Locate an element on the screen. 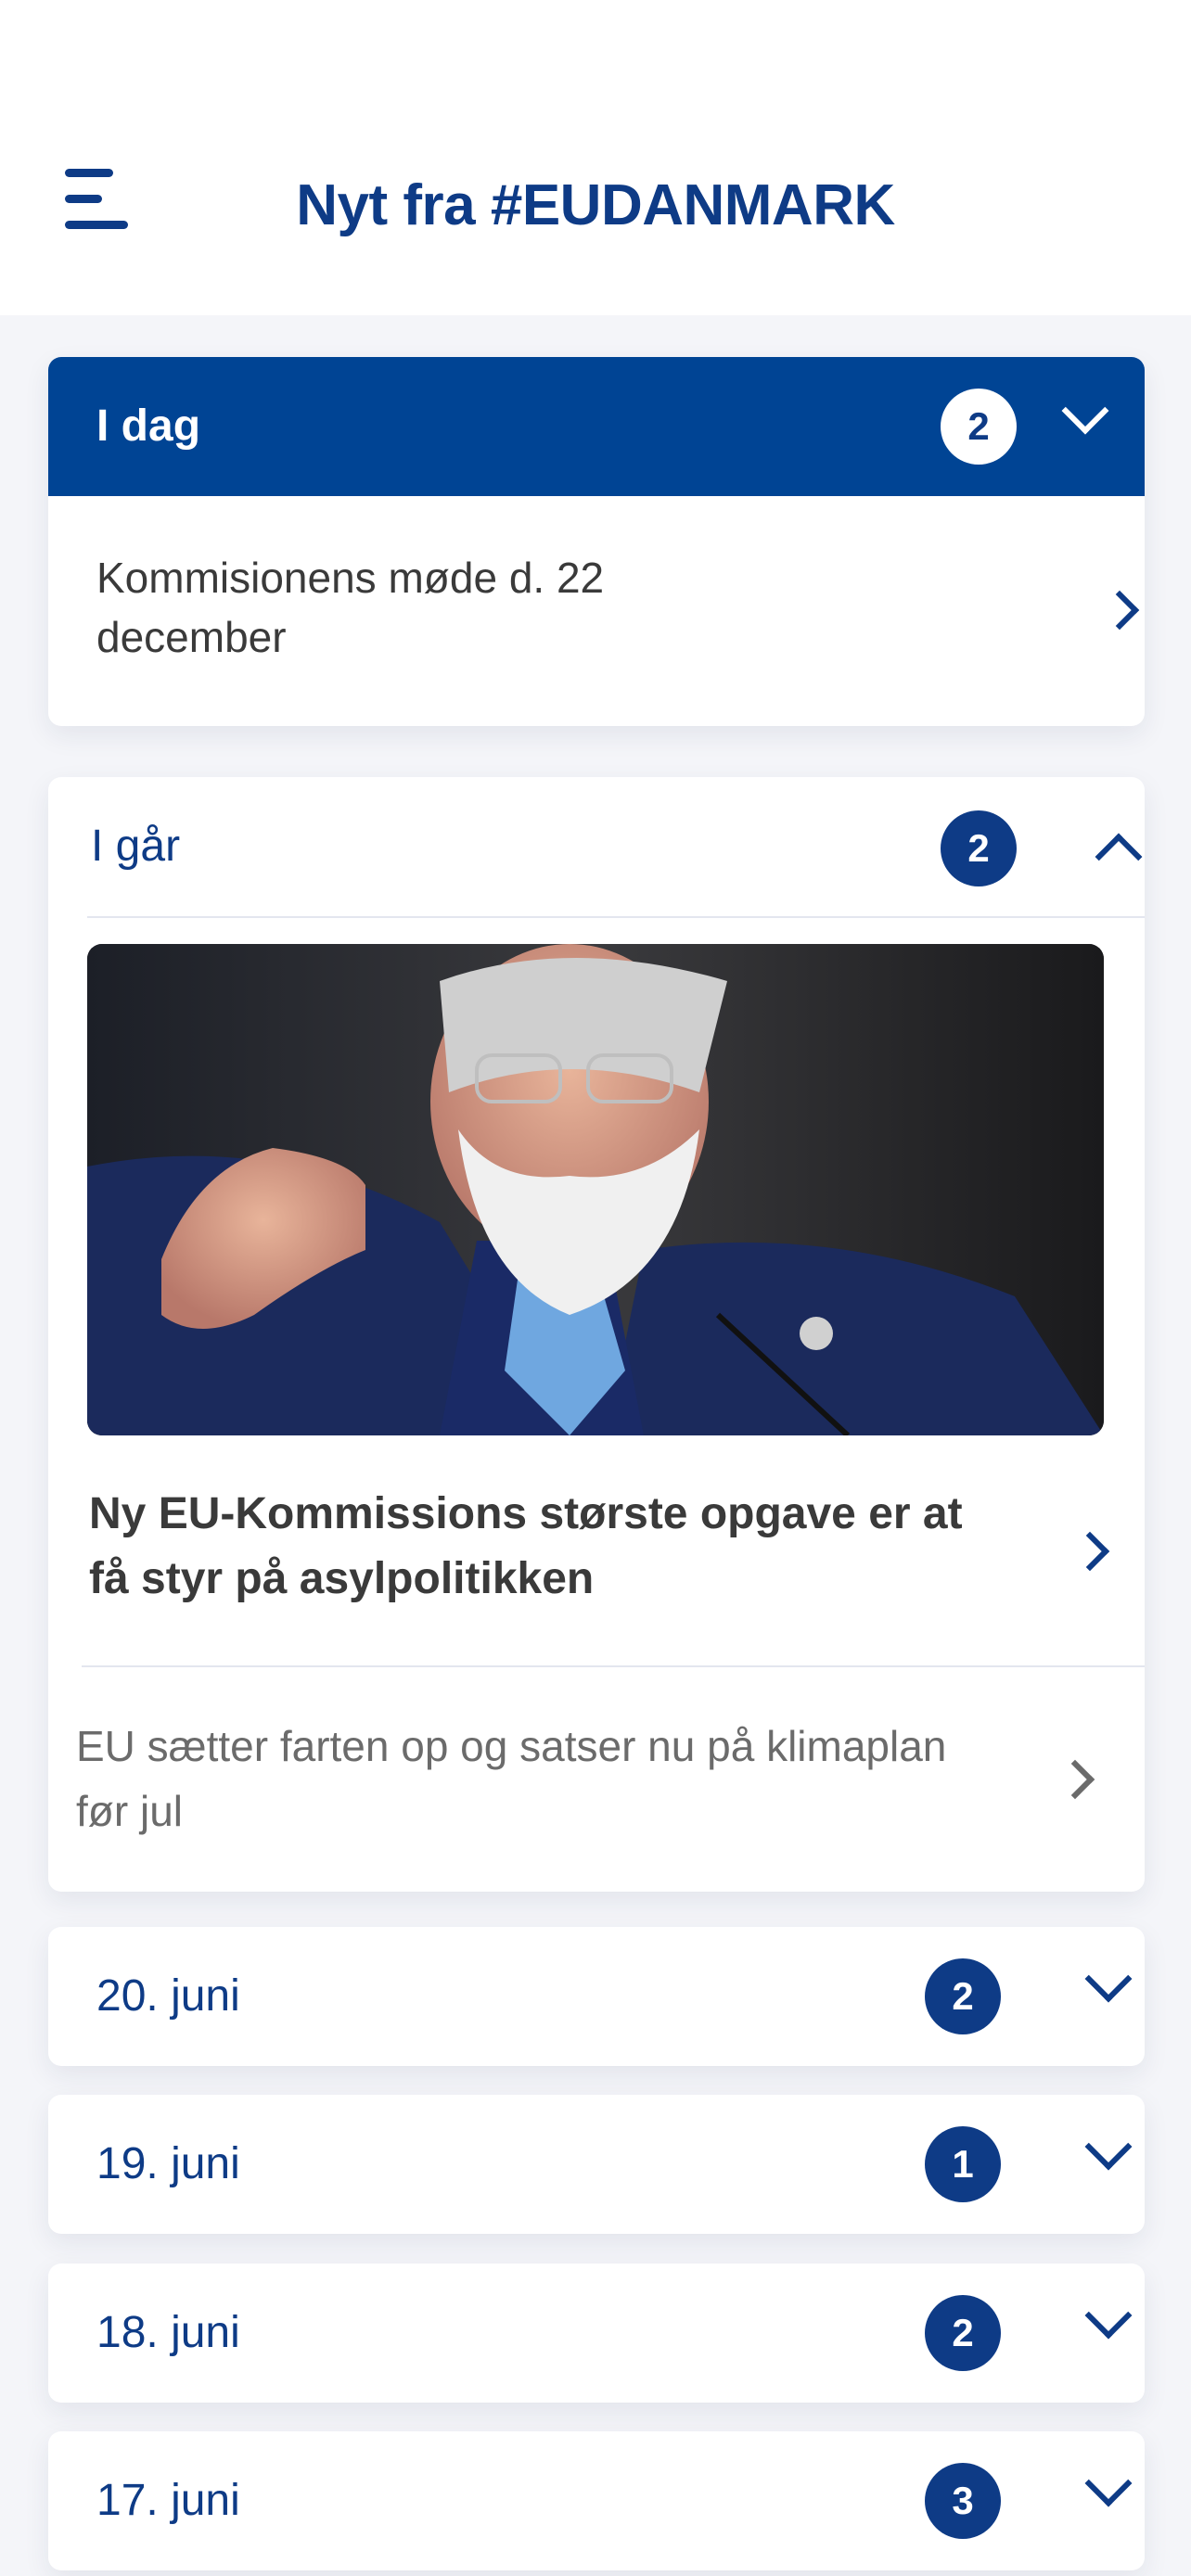 This screenshot has height=2576, width=1191. news-title: Kommisionens møde d. 22 december is located at coordinates (350, 608).